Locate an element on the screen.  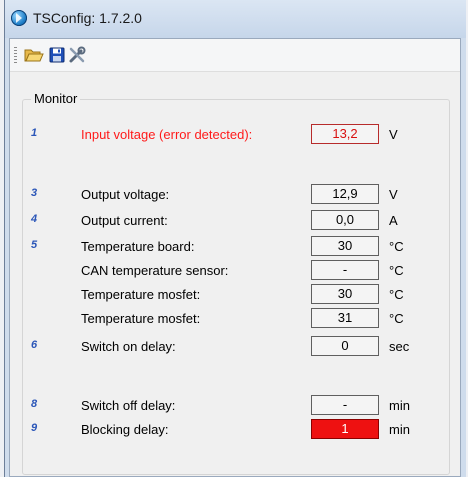
input-voltage-value: 13,2 is located at coordinates (345, 134).